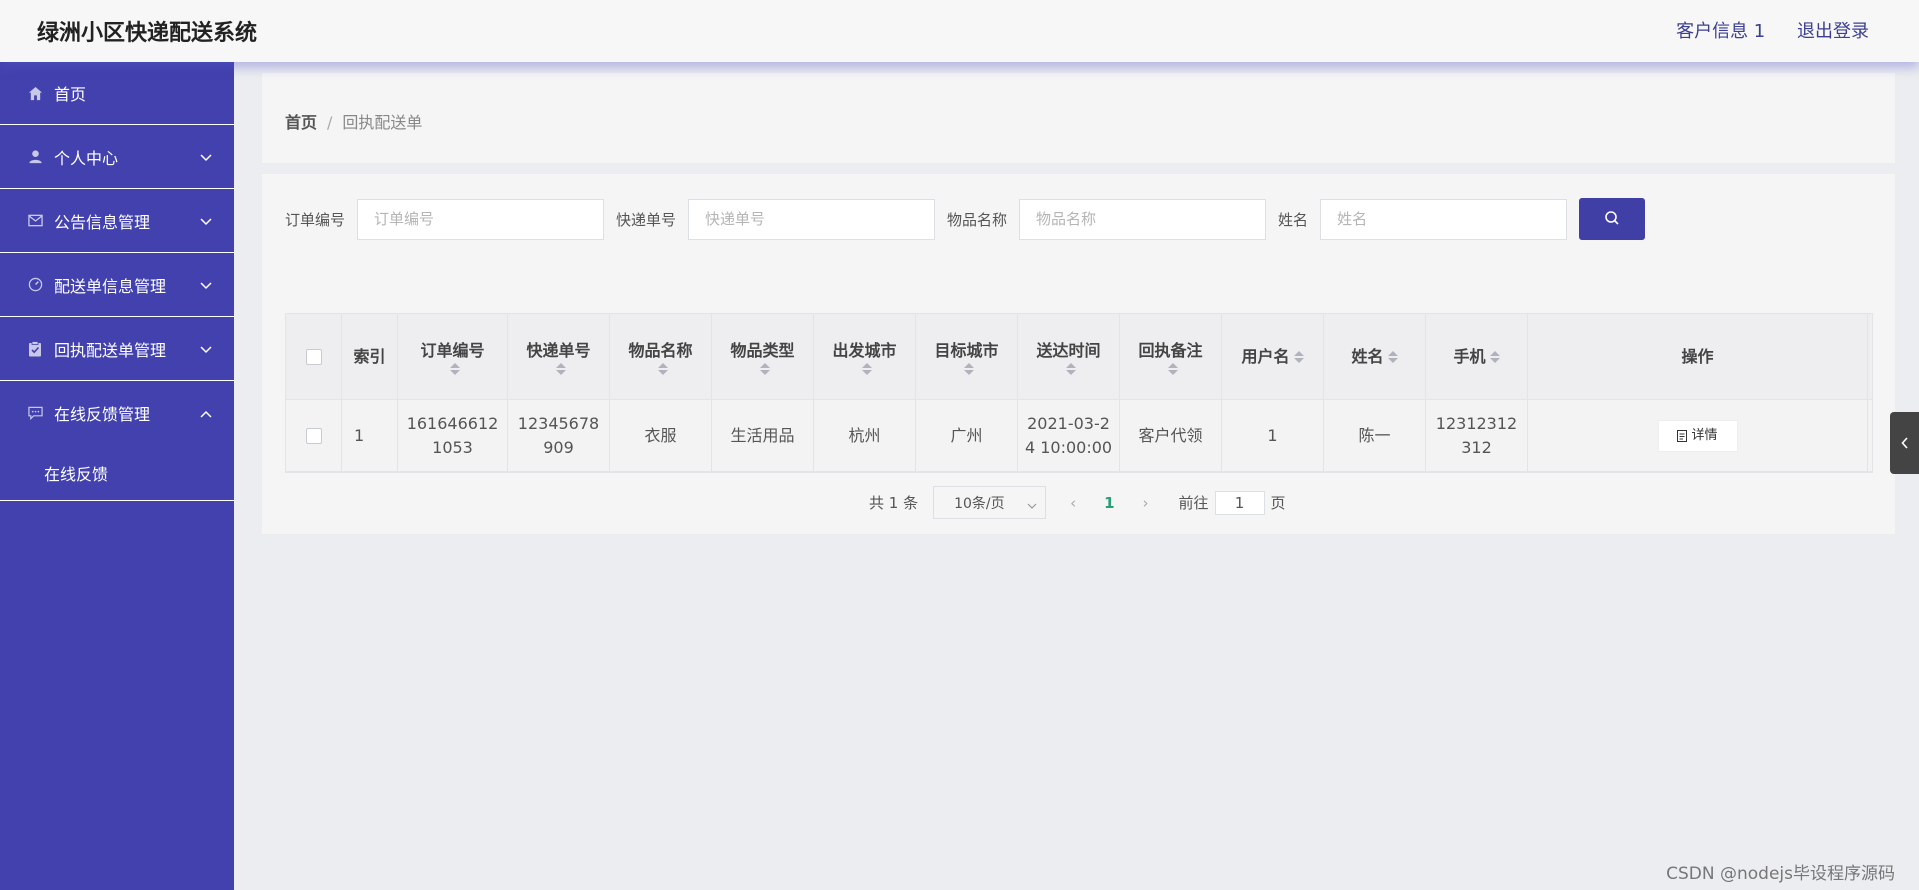  I want to click on mail-icon, so click(35, 221).